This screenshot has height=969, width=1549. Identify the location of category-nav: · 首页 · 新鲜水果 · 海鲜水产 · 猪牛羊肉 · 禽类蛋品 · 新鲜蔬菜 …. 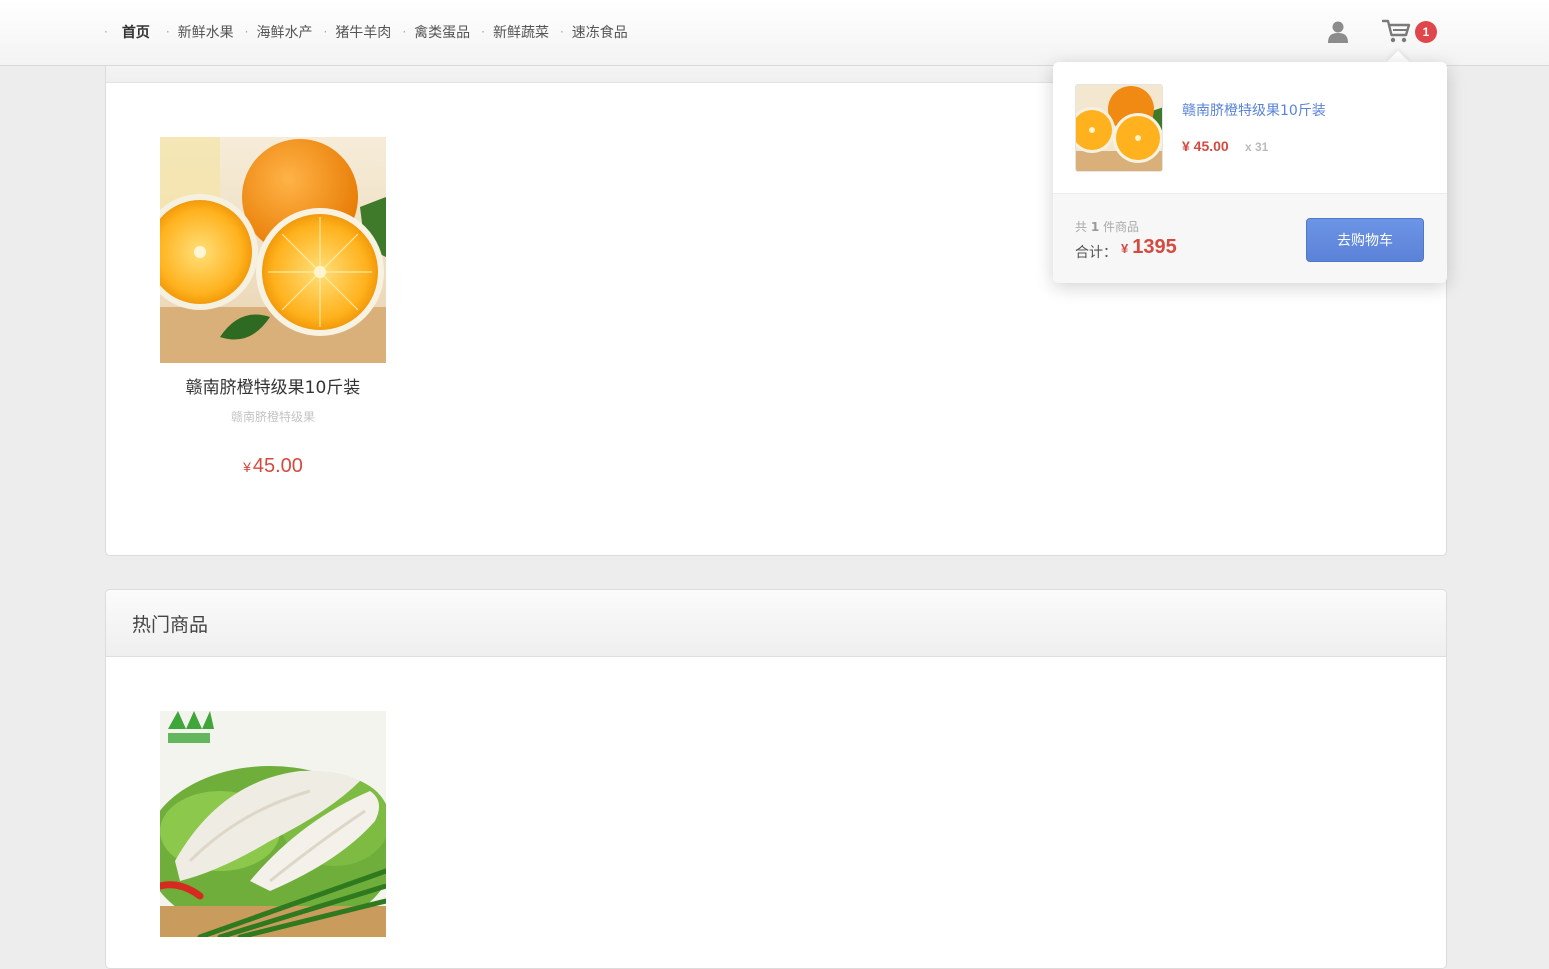
(369, 32).